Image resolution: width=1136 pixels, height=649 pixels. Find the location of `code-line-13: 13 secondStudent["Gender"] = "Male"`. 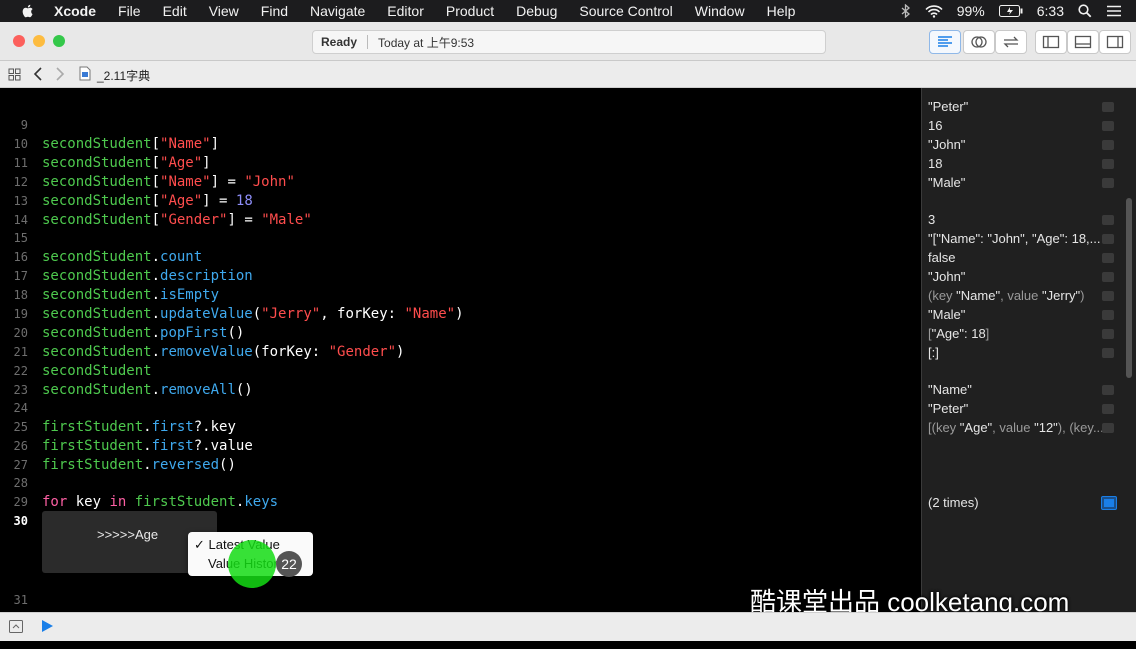

code-line-13: 13 secondStudent["Gender"] = "Male" is located at coordinates (156, 200).